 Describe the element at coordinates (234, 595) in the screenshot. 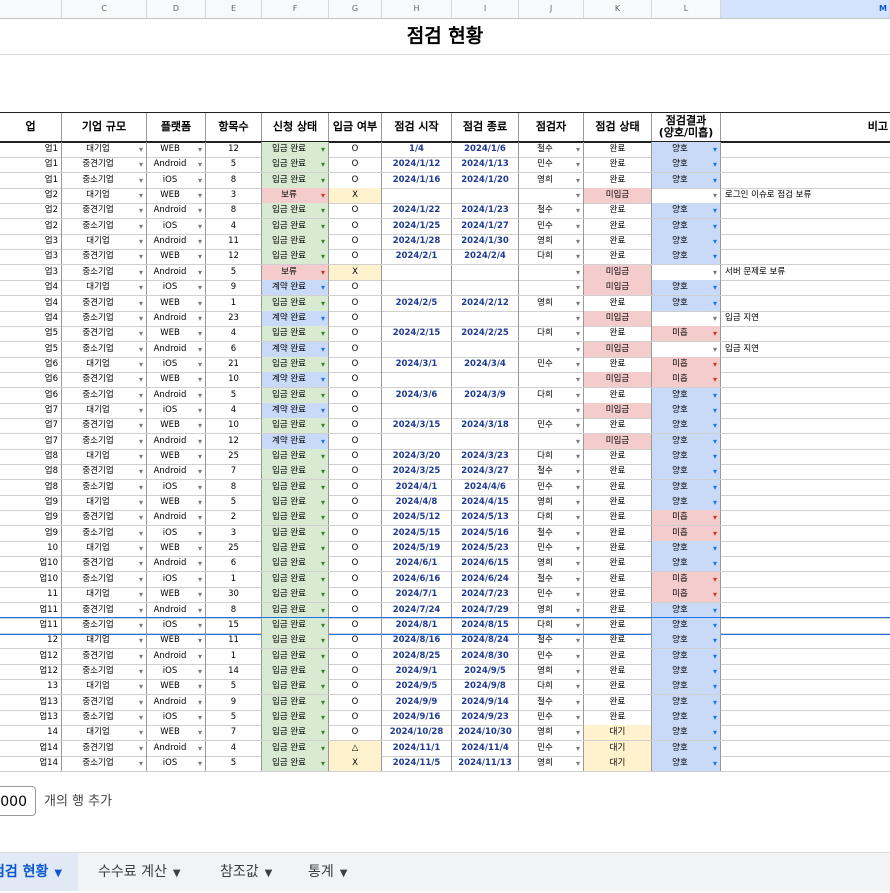

I see `items-cell: 30` at that location.